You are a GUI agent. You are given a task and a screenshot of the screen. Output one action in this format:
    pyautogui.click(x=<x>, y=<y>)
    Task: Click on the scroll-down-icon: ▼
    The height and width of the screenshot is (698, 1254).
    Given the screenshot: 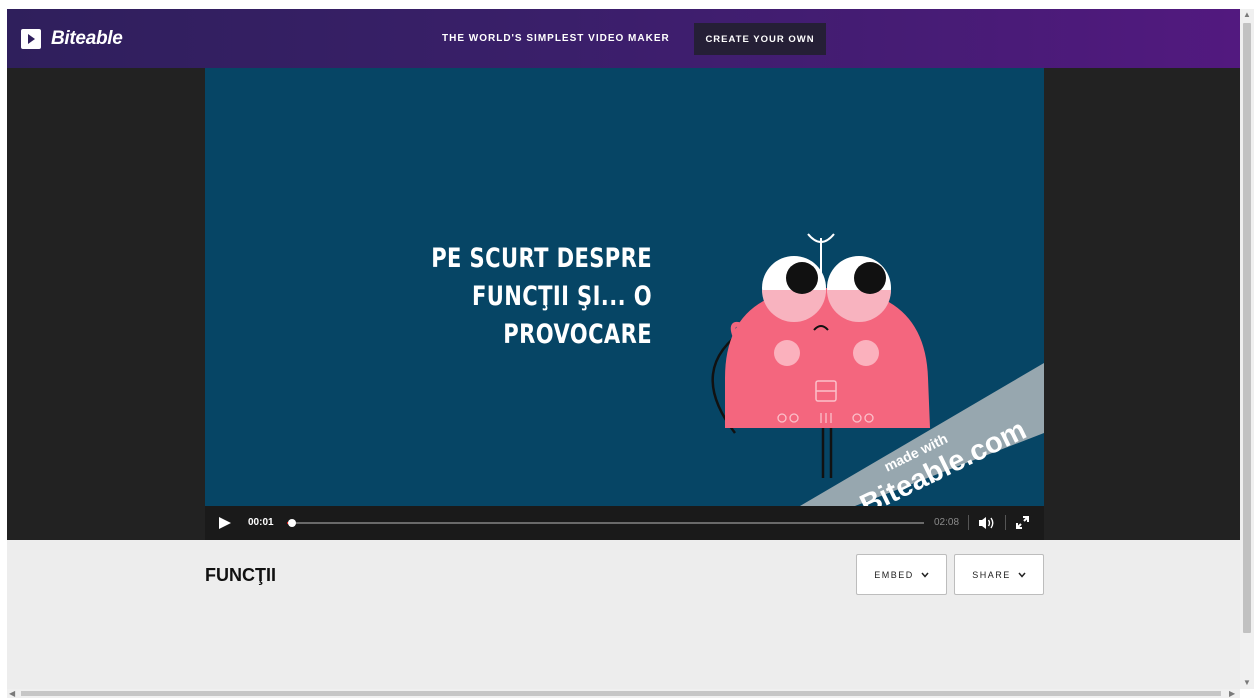 What is the action you would take?
    pyautogui.click(x=1247, y=683)
    